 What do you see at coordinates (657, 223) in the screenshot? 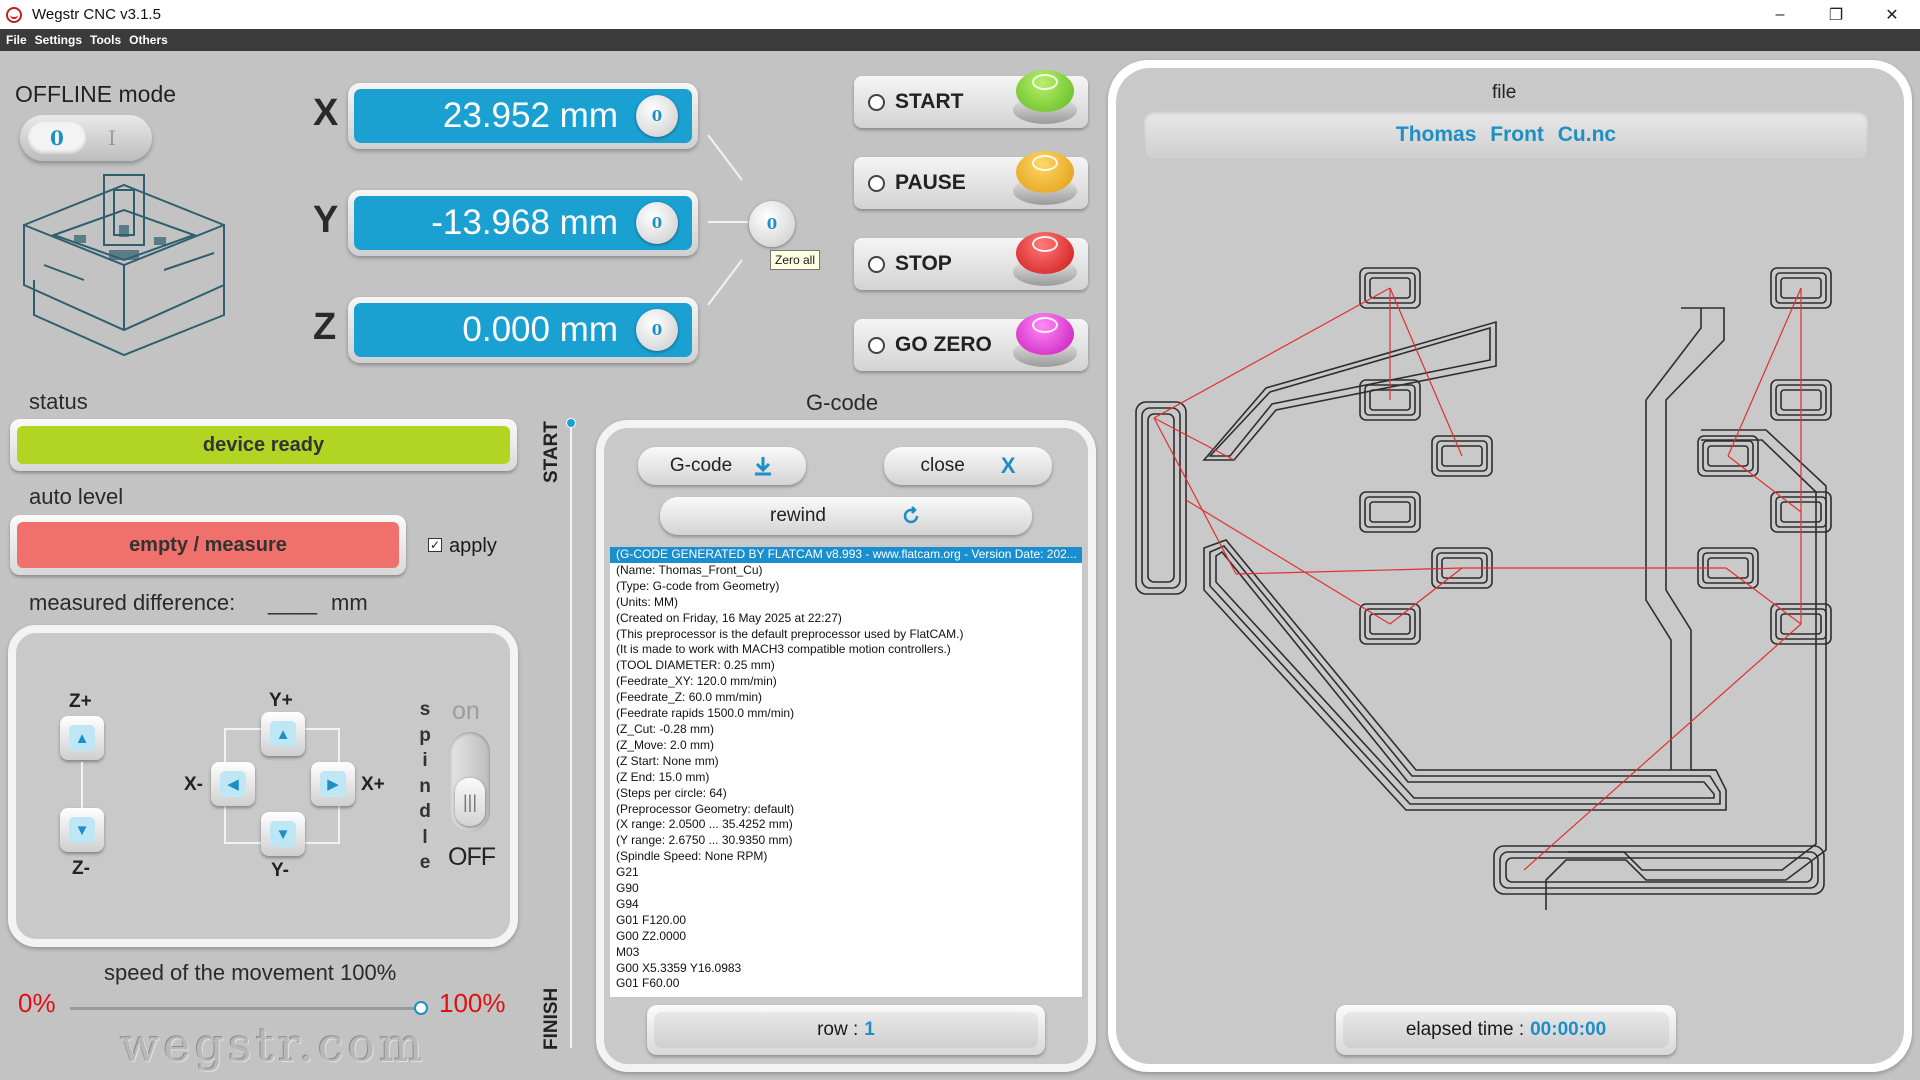
I see `zero-y-button: 0` at bounding box center [657, 223].